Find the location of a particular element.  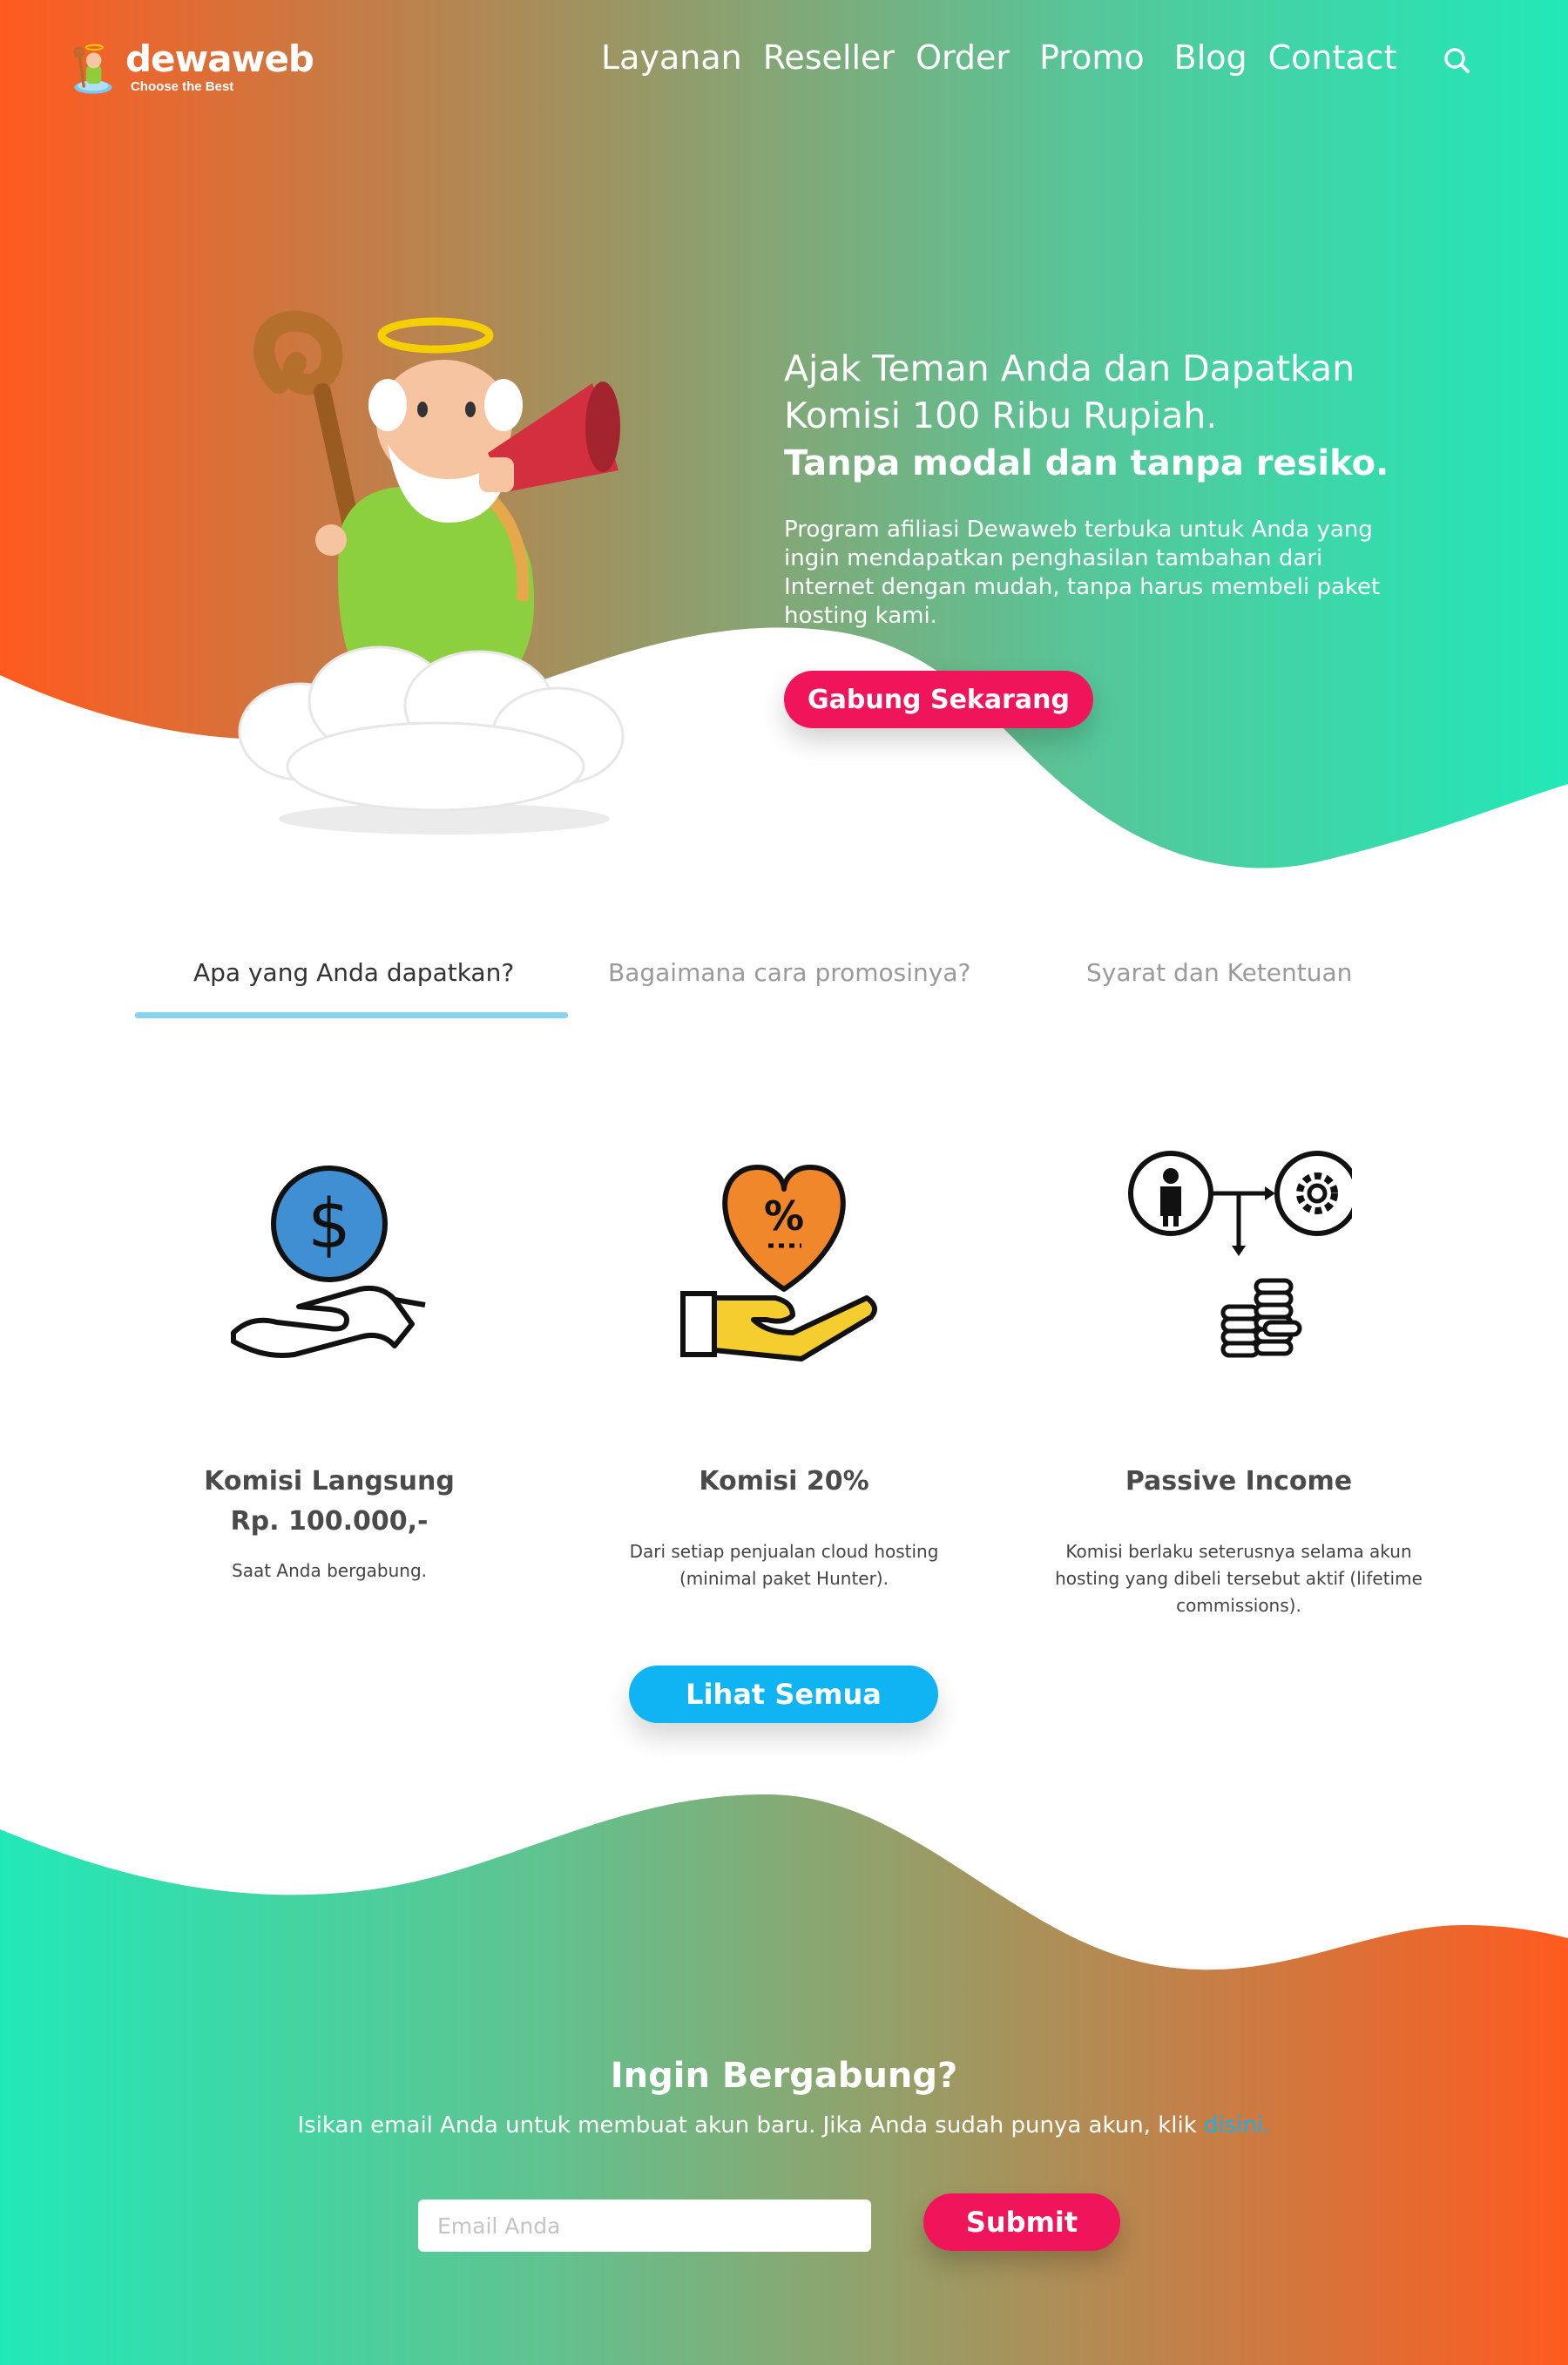

nav-item-promo: Promo is located at coordinates (1092, 57).